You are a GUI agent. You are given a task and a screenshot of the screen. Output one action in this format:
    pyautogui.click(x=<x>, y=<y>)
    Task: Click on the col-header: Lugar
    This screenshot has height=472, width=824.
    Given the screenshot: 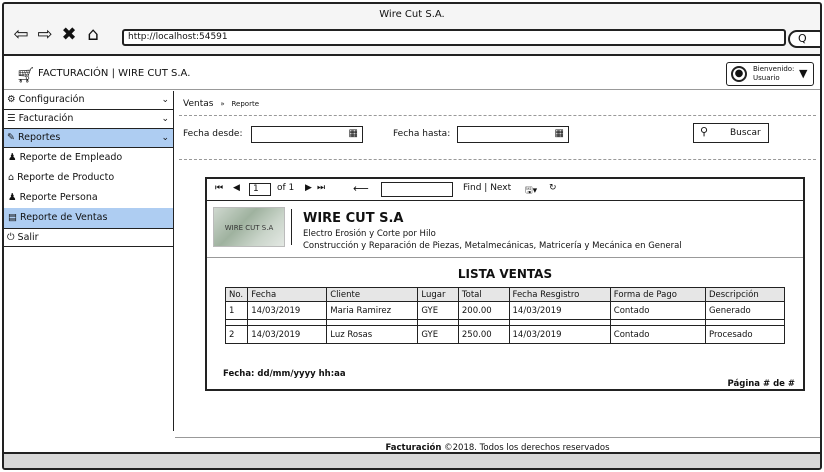 What is the action you would take?
    pyautogui.click(x=438, y=294)
    